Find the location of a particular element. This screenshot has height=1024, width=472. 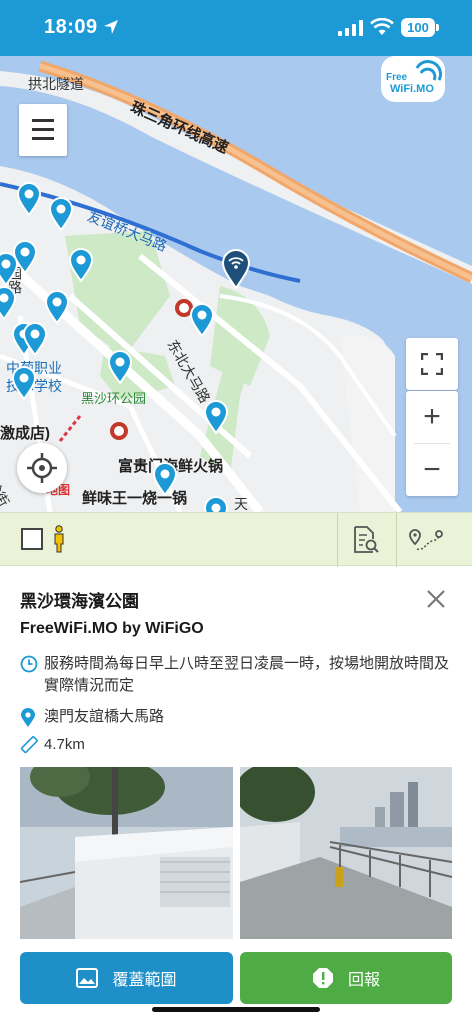

place-title: 黑沙環海濱公園 is located at coordinates (79, 601).